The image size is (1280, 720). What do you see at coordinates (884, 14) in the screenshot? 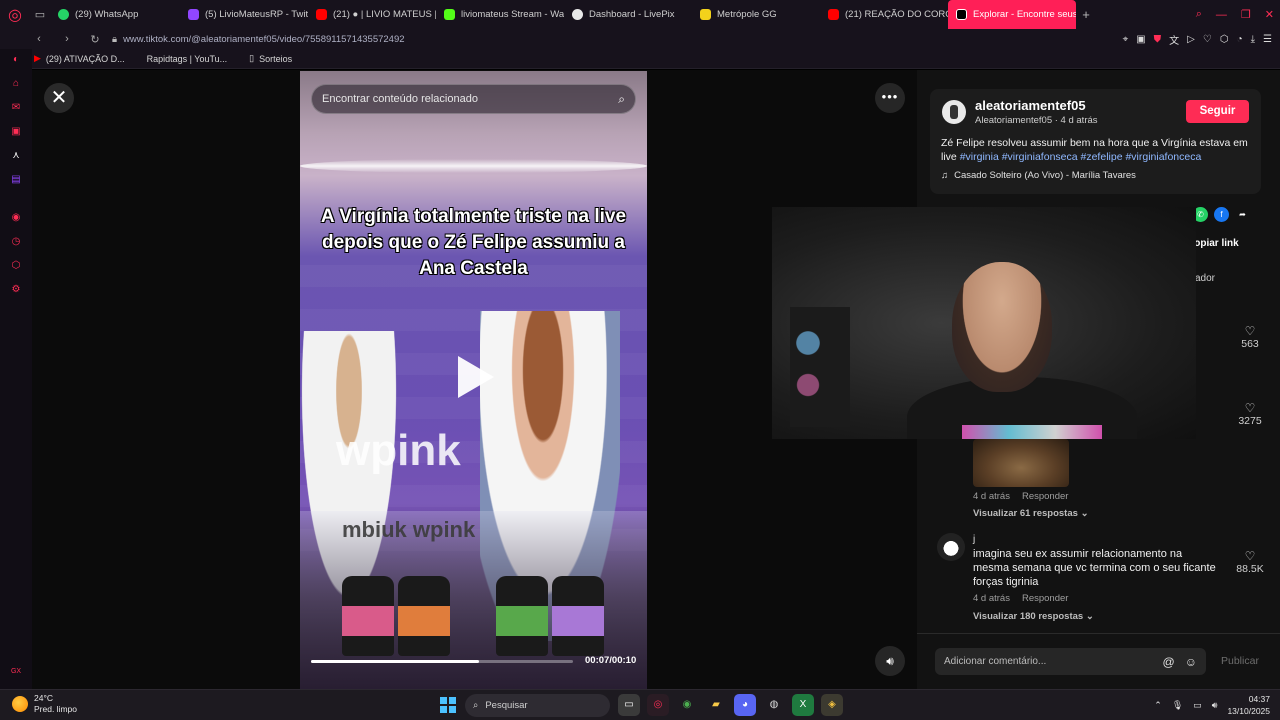
I see `tab-youtube-reaction: (21) REAÇÃO DO CORON` at bounding box center [884, 14].